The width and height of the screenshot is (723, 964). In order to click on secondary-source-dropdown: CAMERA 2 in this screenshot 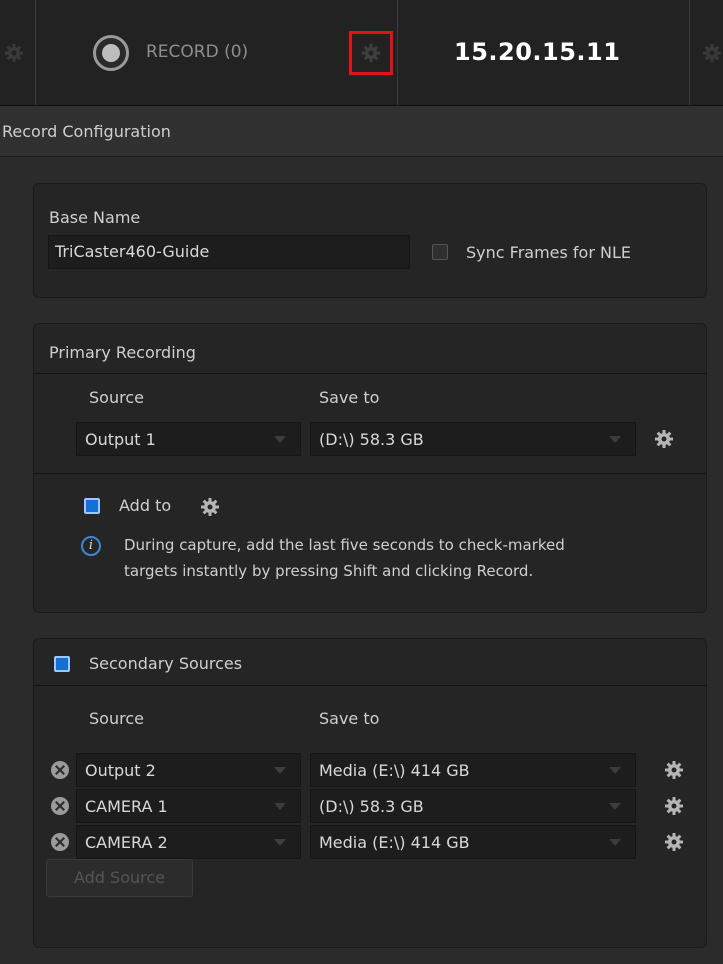, I will do `click(188, 842)`.